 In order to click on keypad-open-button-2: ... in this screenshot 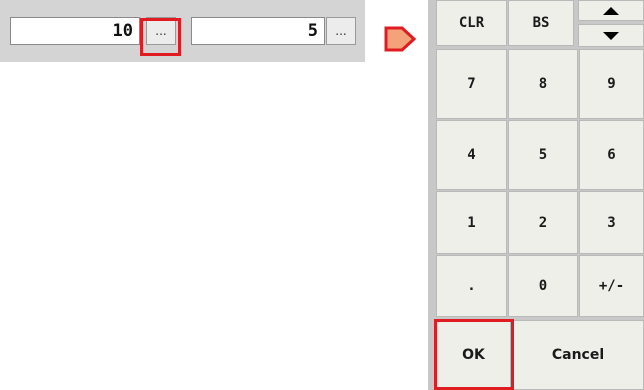, I will do `click(341, 31)`.